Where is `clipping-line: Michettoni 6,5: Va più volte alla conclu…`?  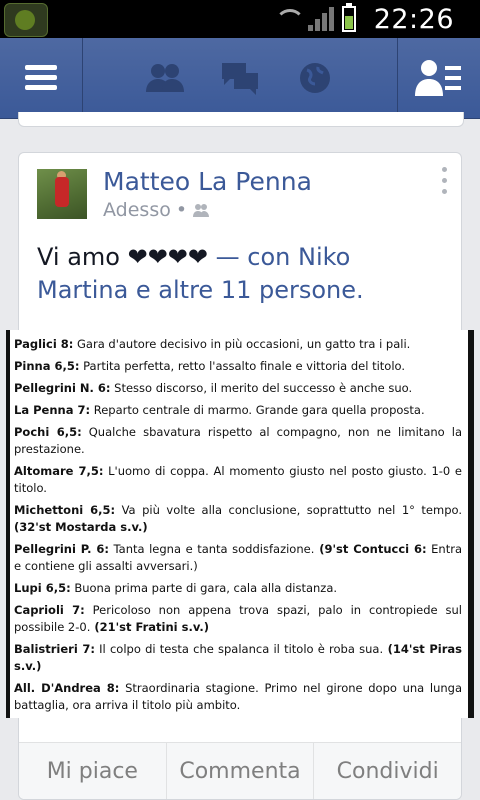 clipping-line: Michettoni 6,5: Va più volte alla conclu… is located at coordinates (238, 519).